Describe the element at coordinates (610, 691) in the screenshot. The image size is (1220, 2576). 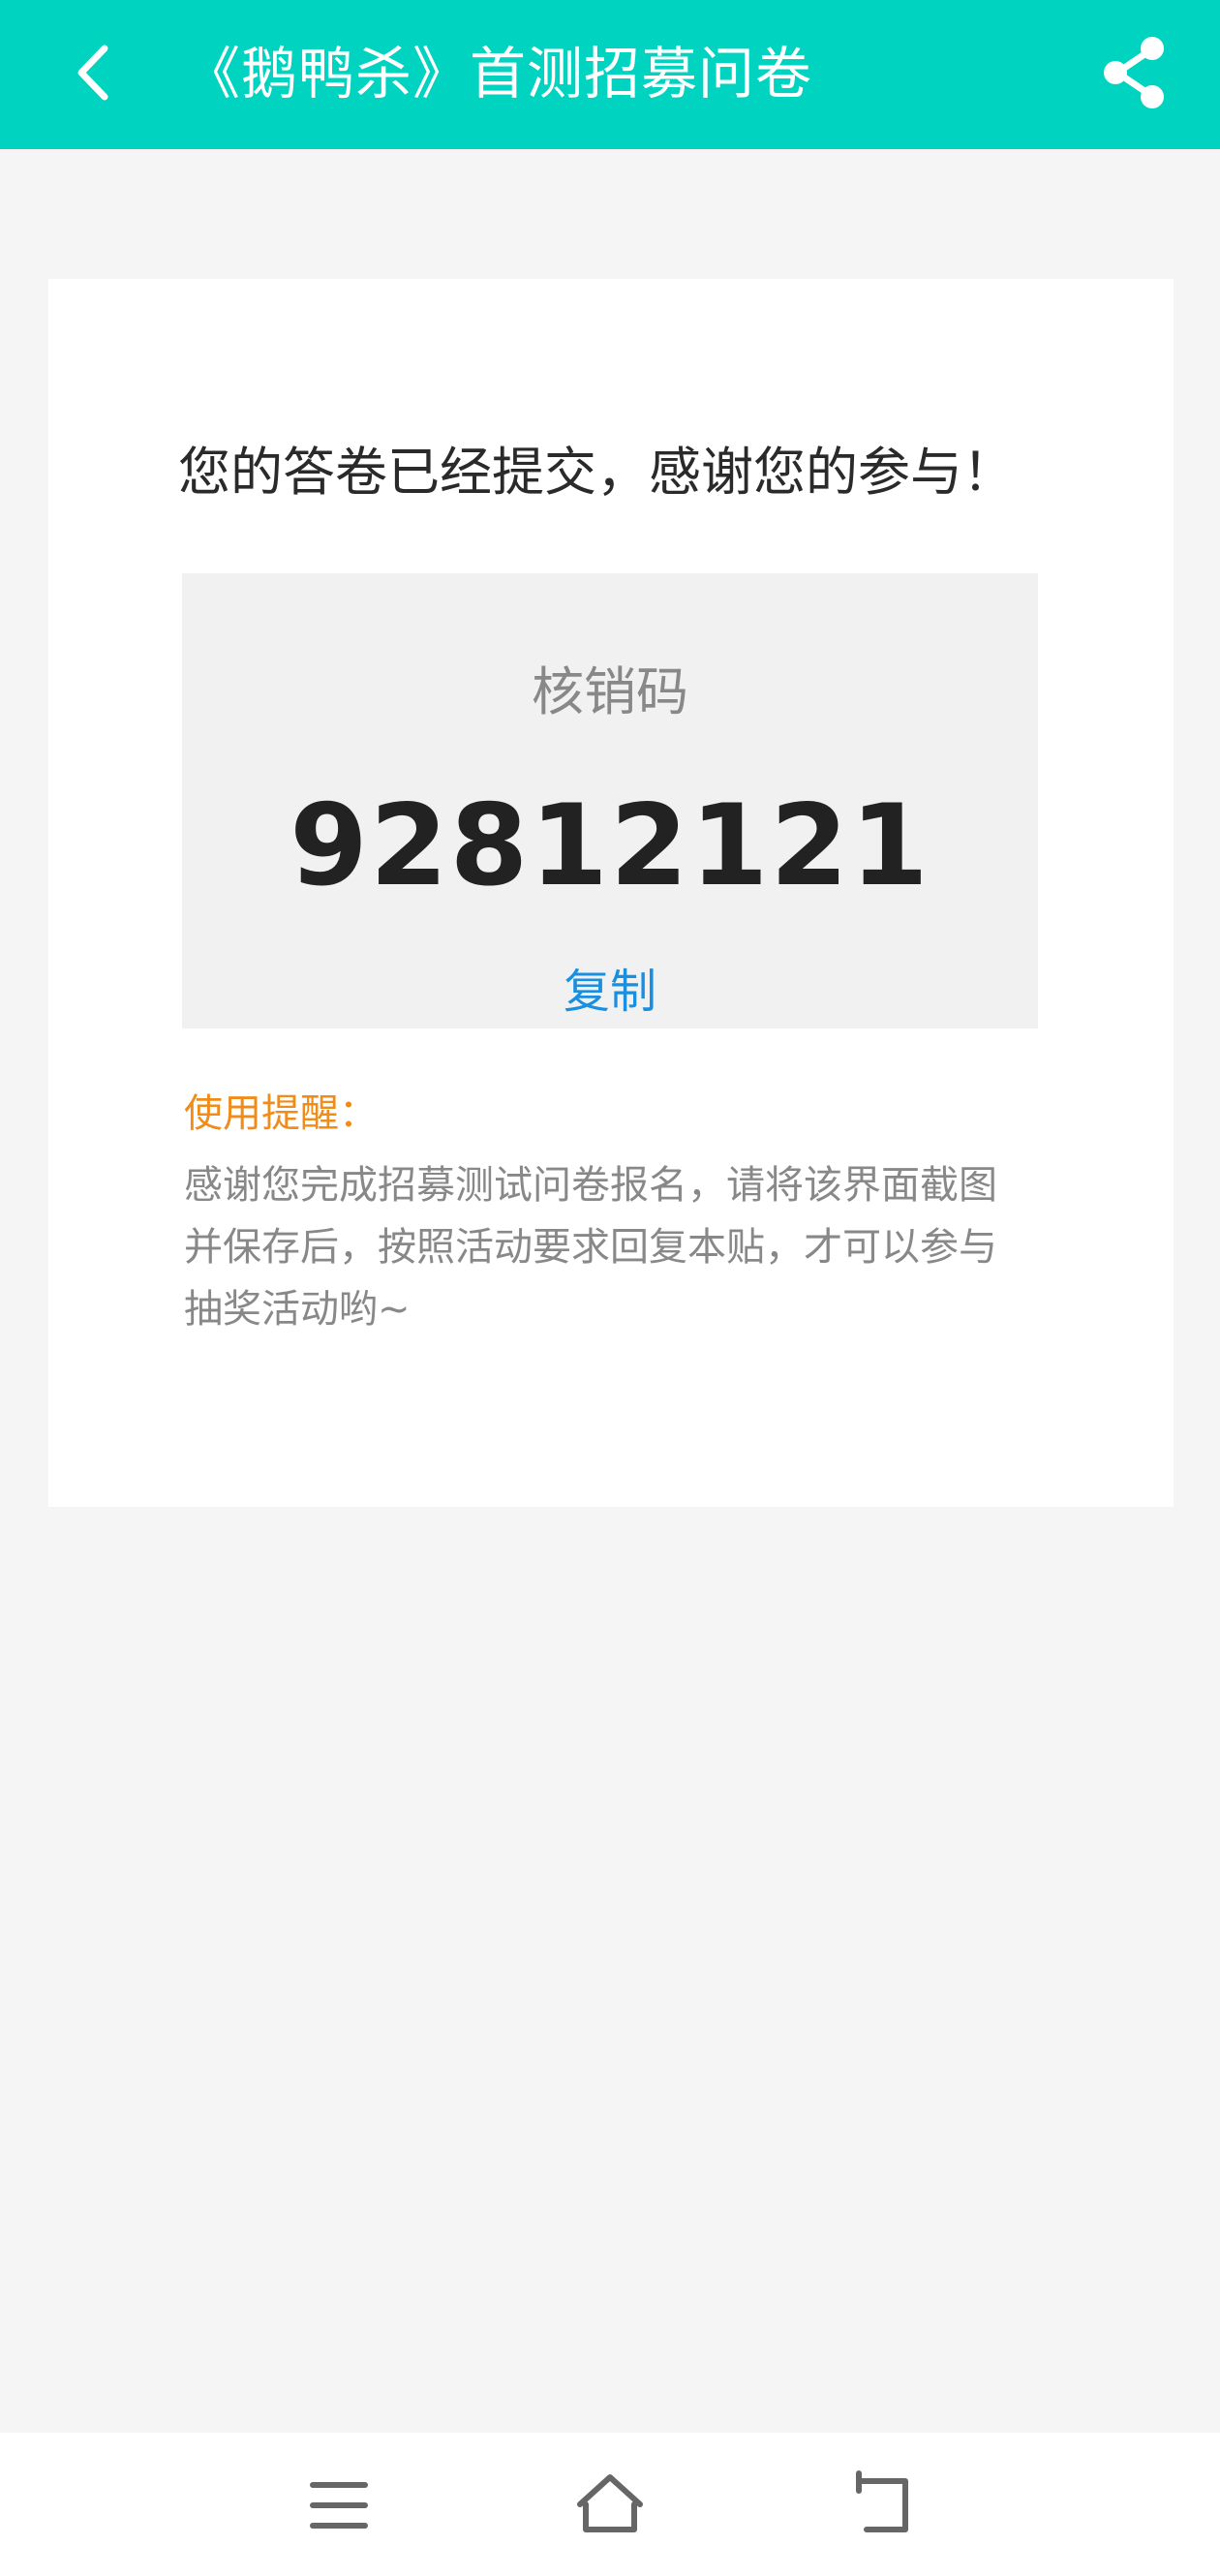
I see `code-label: 核销码` at that location.